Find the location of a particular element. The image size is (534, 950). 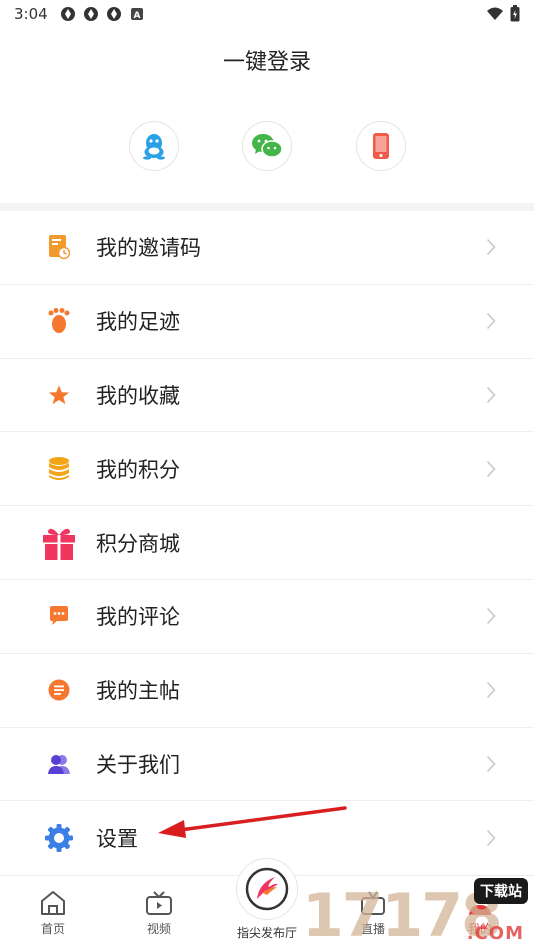

qq-icon is located at coordinates (154, 147).